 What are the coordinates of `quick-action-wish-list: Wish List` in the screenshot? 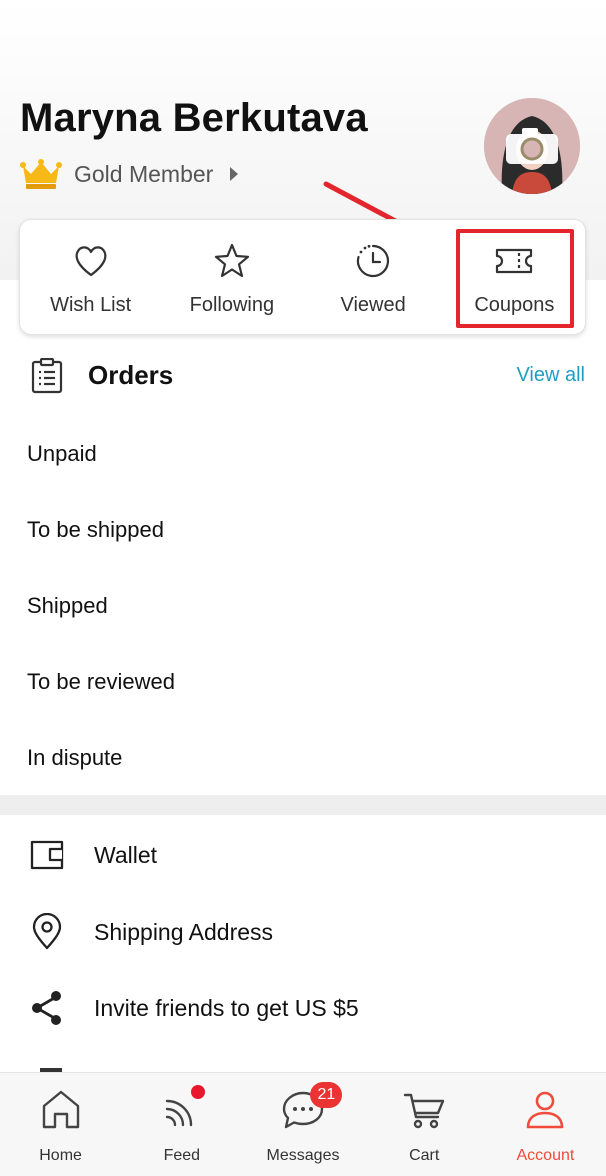 It's located at (90, 277).